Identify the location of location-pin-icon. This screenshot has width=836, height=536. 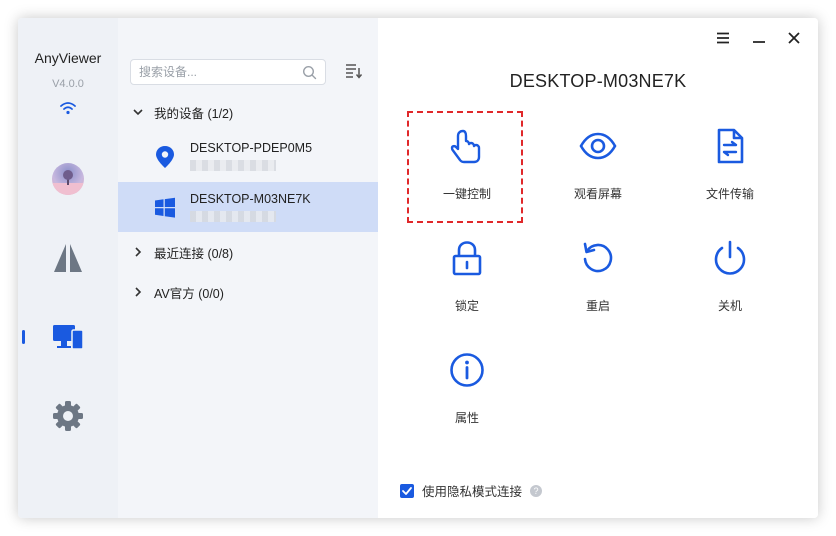
(165, 157).